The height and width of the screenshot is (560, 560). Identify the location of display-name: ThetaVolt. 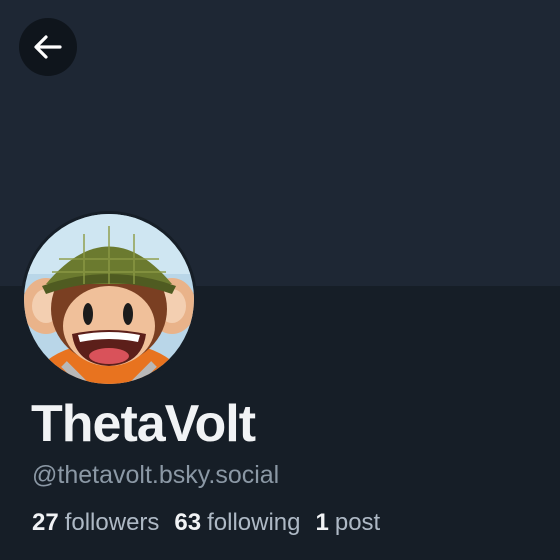
(143, 424).